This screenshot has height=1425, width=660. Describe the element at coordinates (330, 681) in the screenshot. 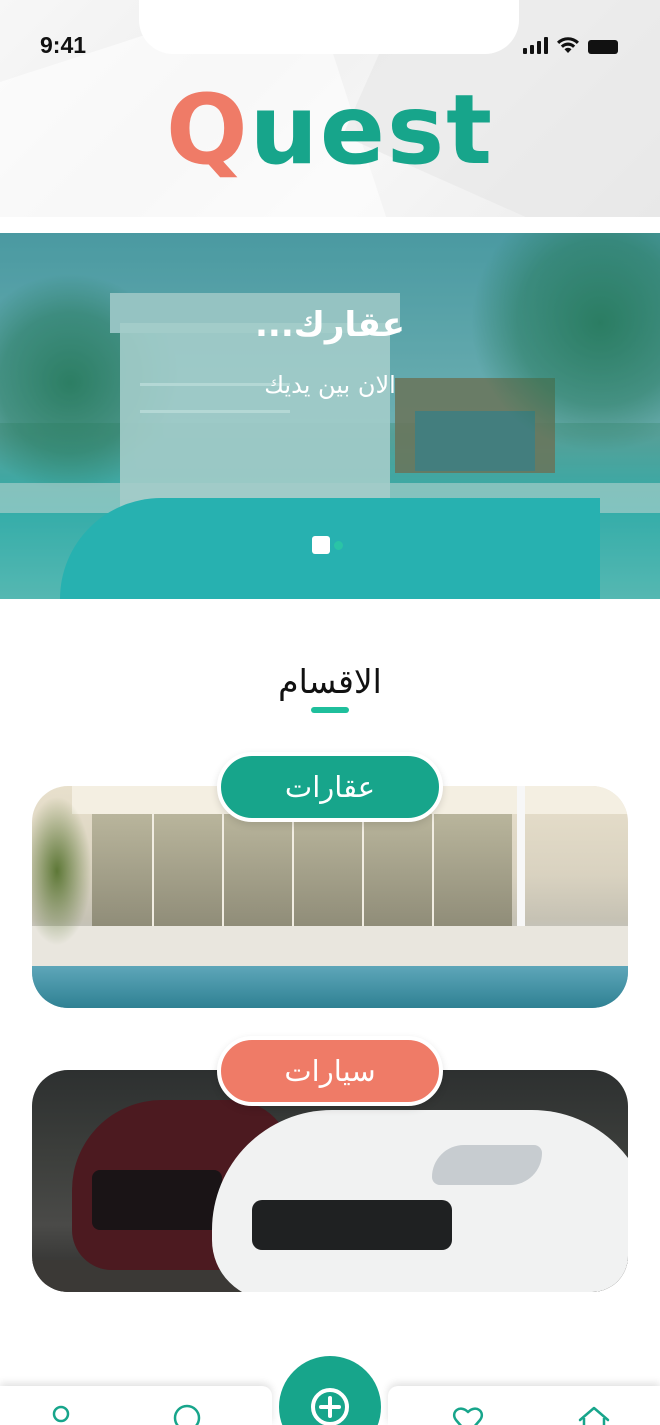

I see `section-title: الاقسام` at that location.